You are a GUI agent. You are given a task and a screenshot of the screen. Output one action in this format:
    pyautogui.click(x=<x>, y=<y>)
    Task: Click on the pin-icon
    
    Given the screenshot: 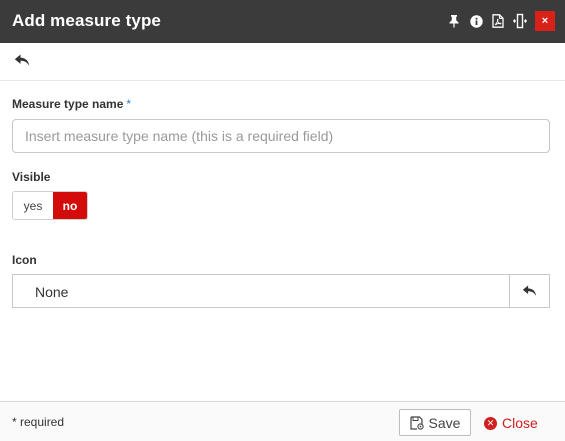 What is the action you would take?
    pyautogui.click(x=454, y=21)
    